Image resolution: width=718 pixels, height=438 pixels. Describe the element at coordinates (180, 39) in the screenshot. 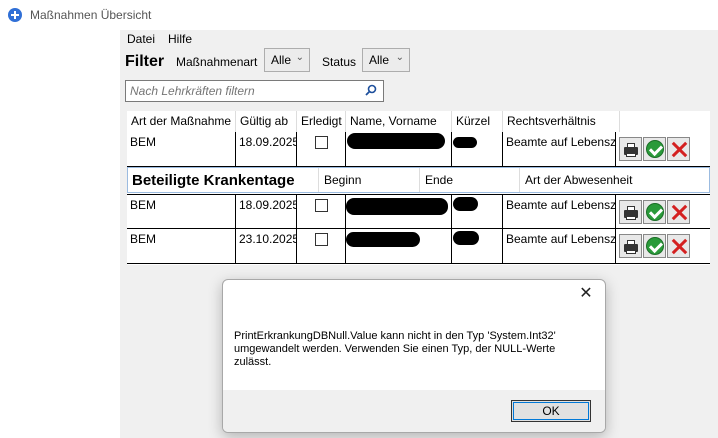

I see `menu-item-hilfe: Hilfe` at that location.